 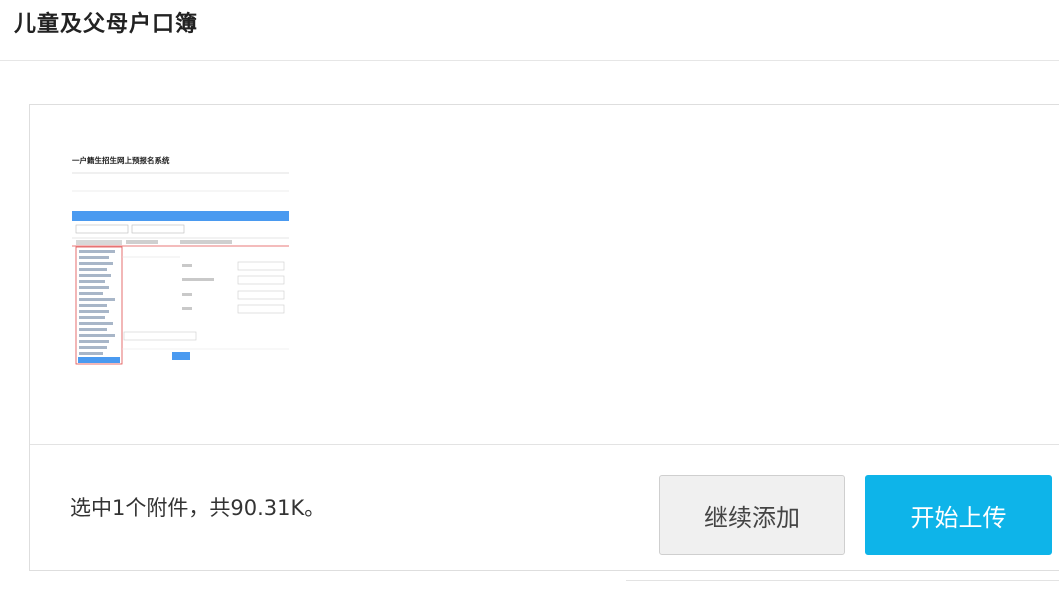 I want to click on selection-status: 选中1个附件，共90.31K。, so click(x=198, y=508).